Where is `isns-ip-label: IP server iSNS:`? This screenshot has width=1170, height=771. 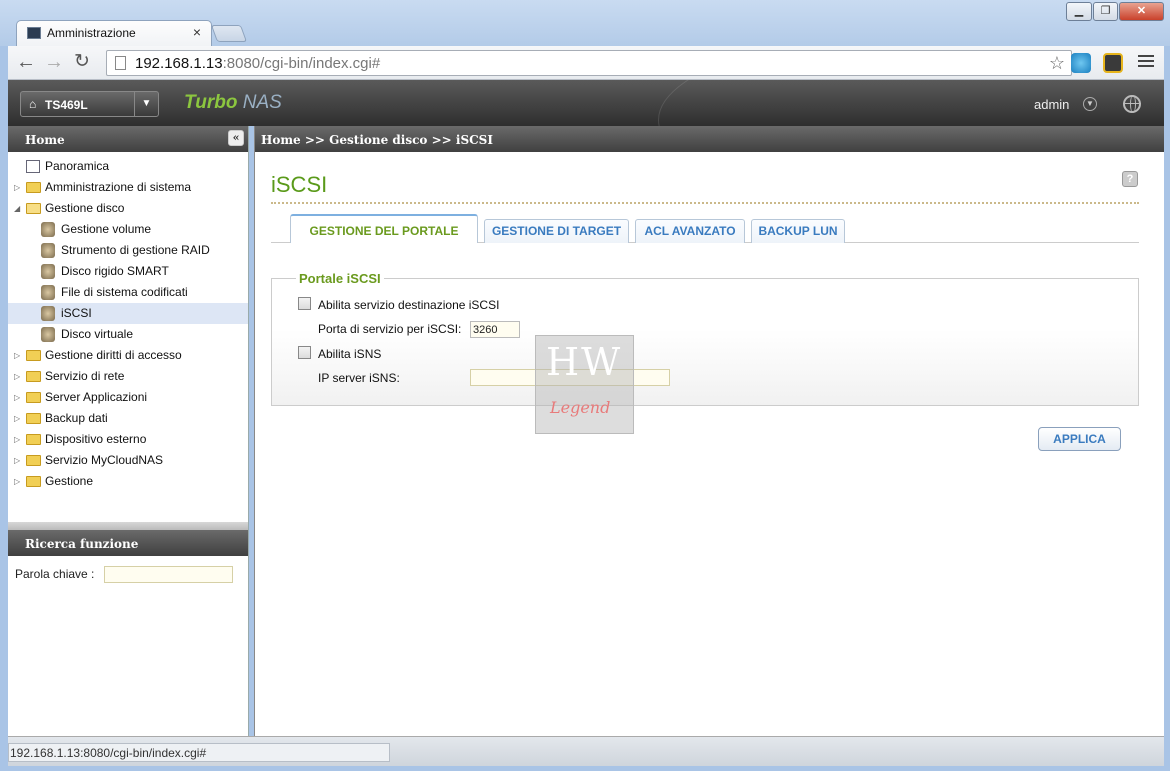 isns-ip-label: IP server iSNS: is located at coordinates (359, 378).